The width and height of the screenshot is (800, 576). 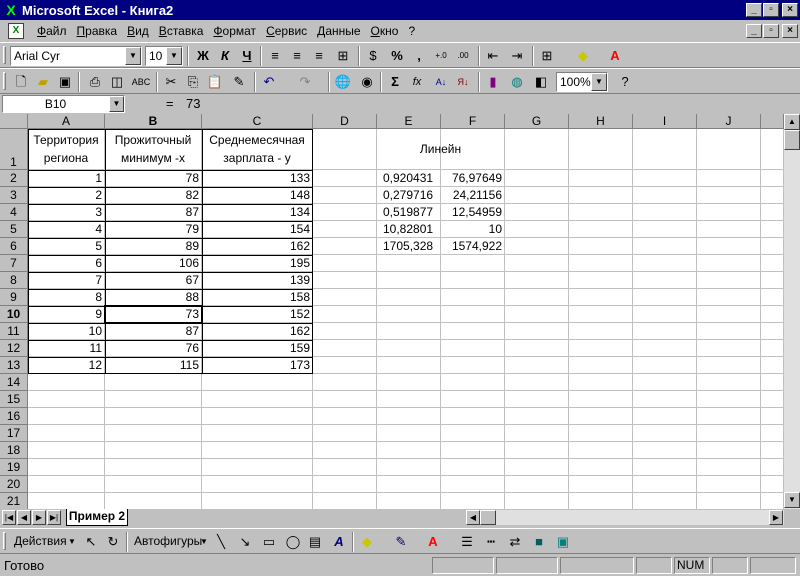 I want to click on table-cell: 162, so click(x=257, y=246).